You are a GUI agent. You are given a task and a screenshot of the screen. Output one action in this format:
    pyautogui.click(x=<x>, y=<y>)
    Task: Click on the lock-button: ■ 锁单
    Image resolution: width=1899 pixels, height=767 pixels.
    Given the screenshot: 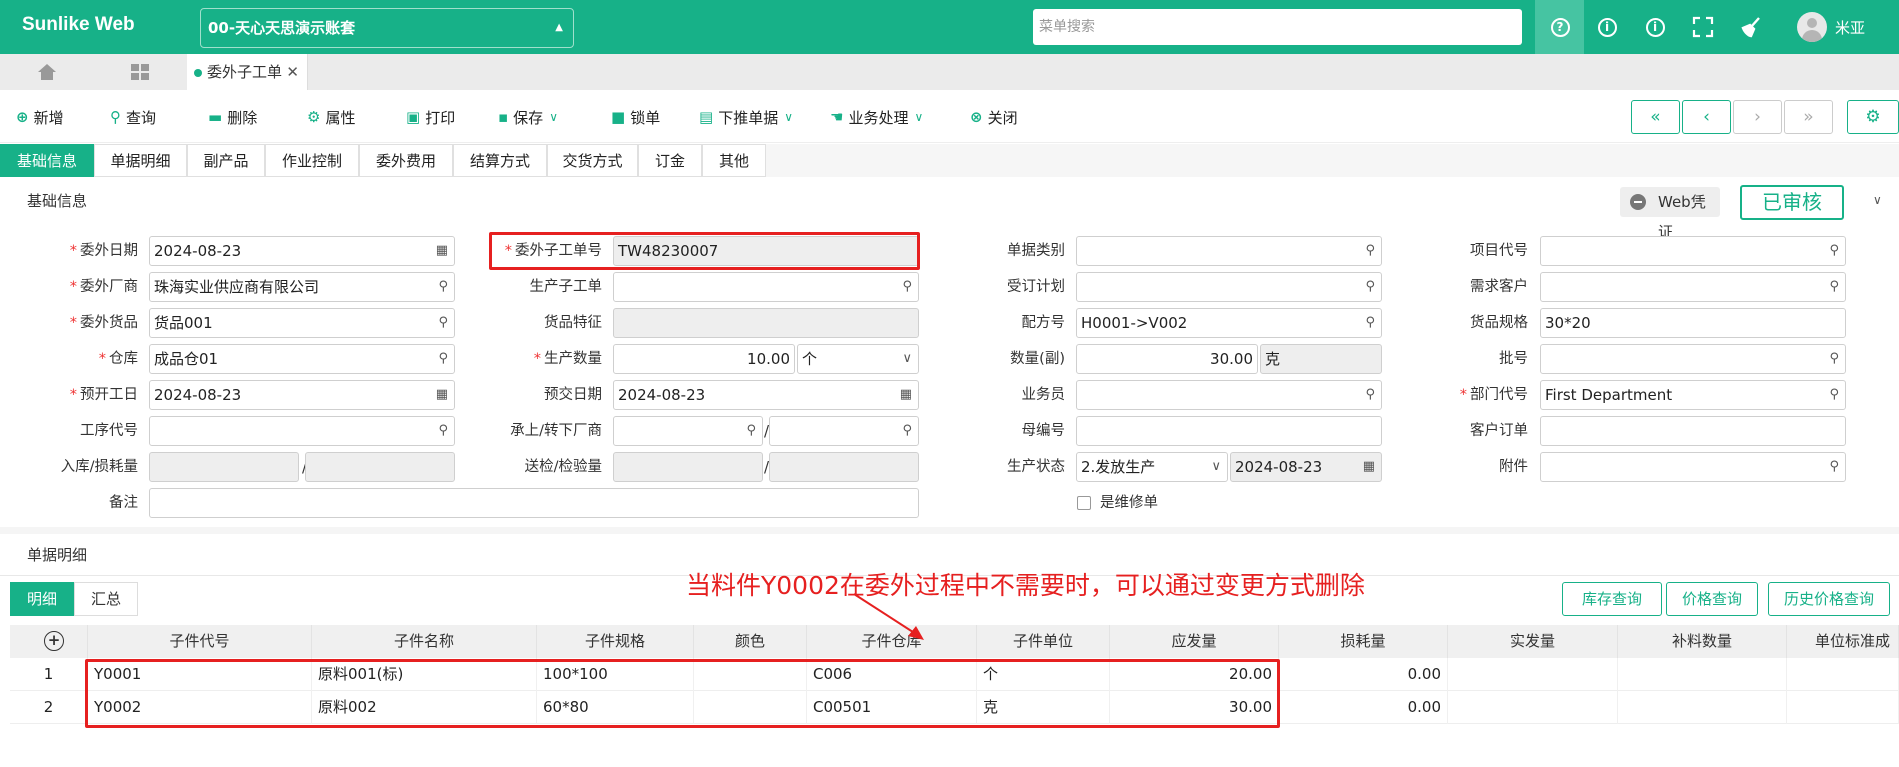 What is the action you would take?
    pyautogui.click(x=635, y=117)
    